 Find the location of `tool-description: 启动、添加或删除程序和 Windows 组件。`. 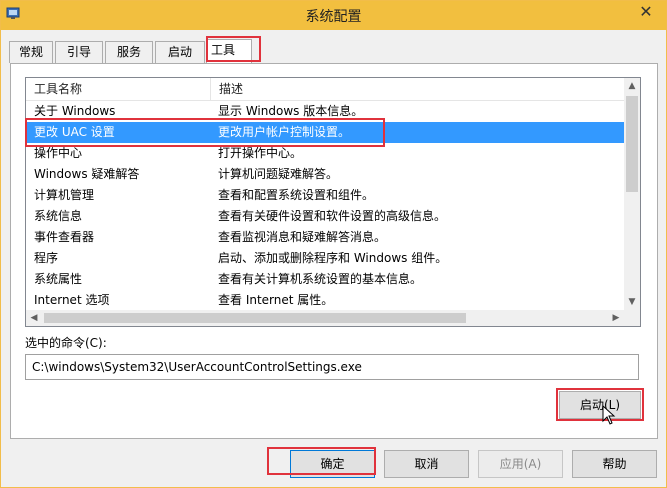

tool-description: 启动、添加或删除程序和 Windows 组件。 is located at coordinates (333, 258).